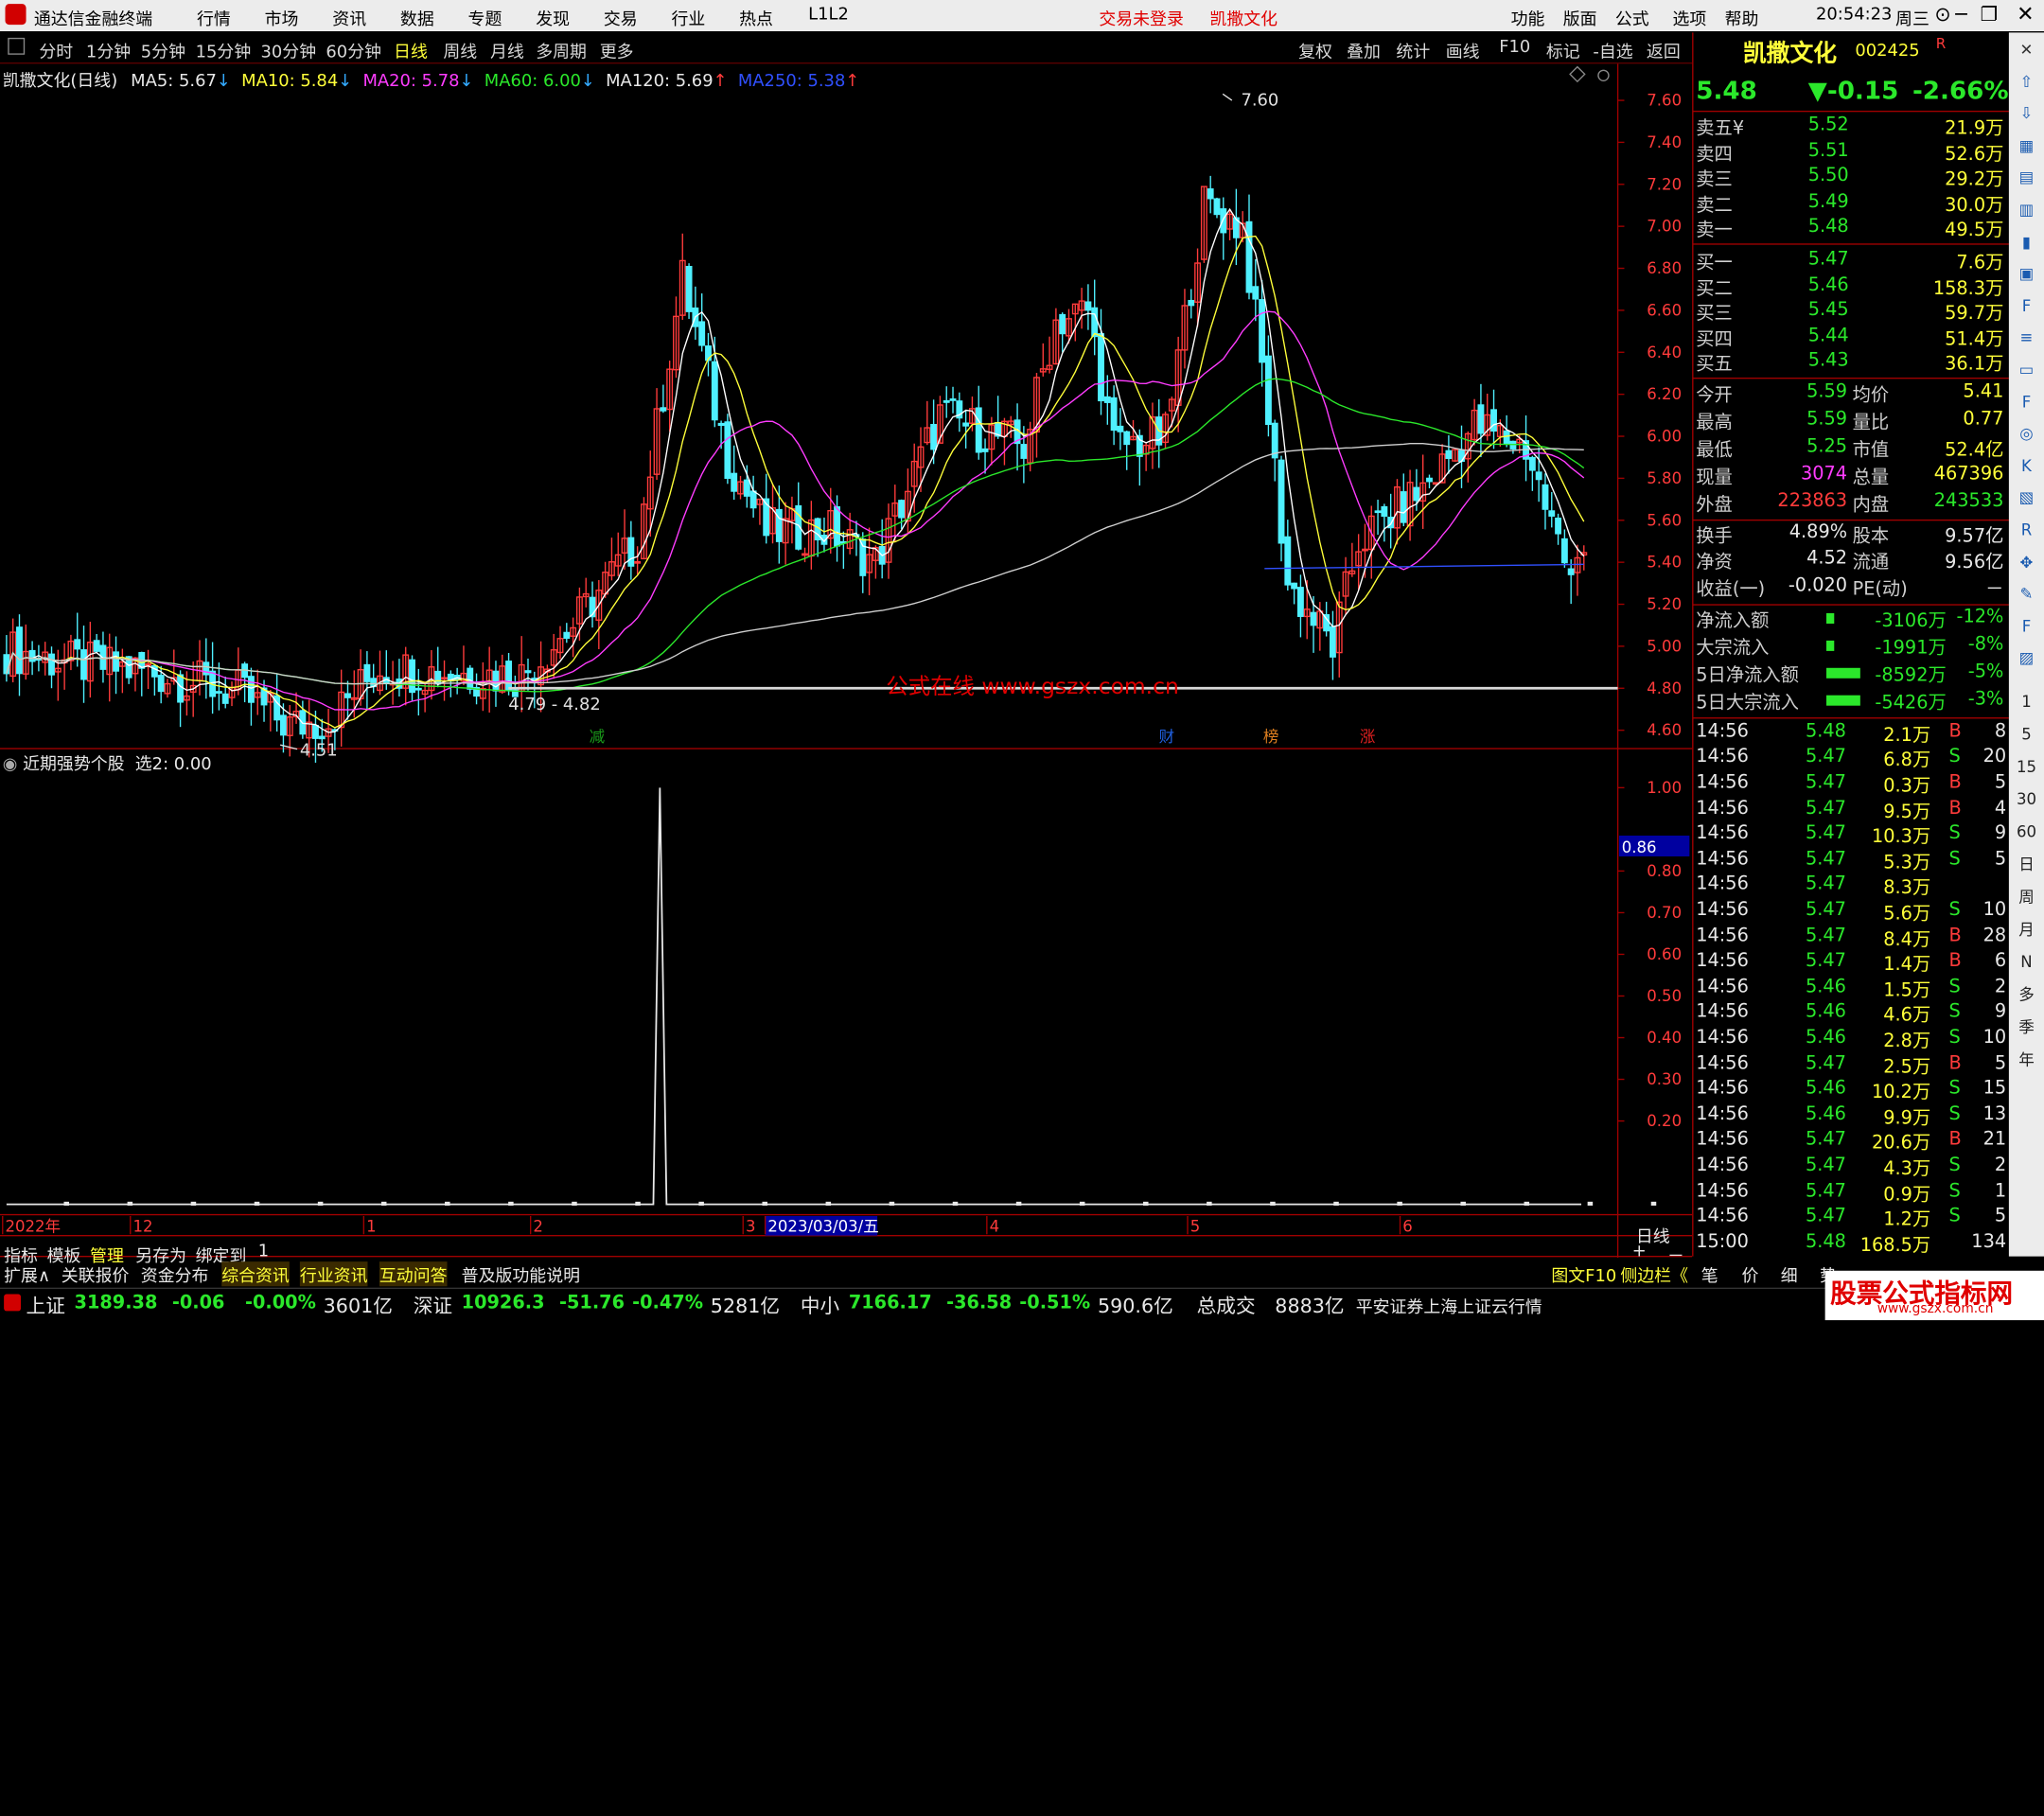 This screenshot has width=2044, height=1816. Describe the element at coordinates (2026, 658) in the screenshot. I see `kline-icon: ▨` at that location.